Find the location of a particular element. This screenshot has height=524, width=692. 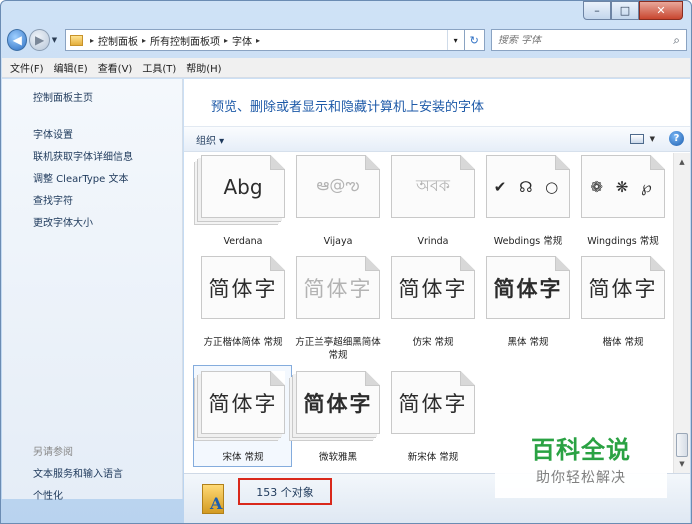

font-sample-text: Abg is located at coordinates (243, 186).